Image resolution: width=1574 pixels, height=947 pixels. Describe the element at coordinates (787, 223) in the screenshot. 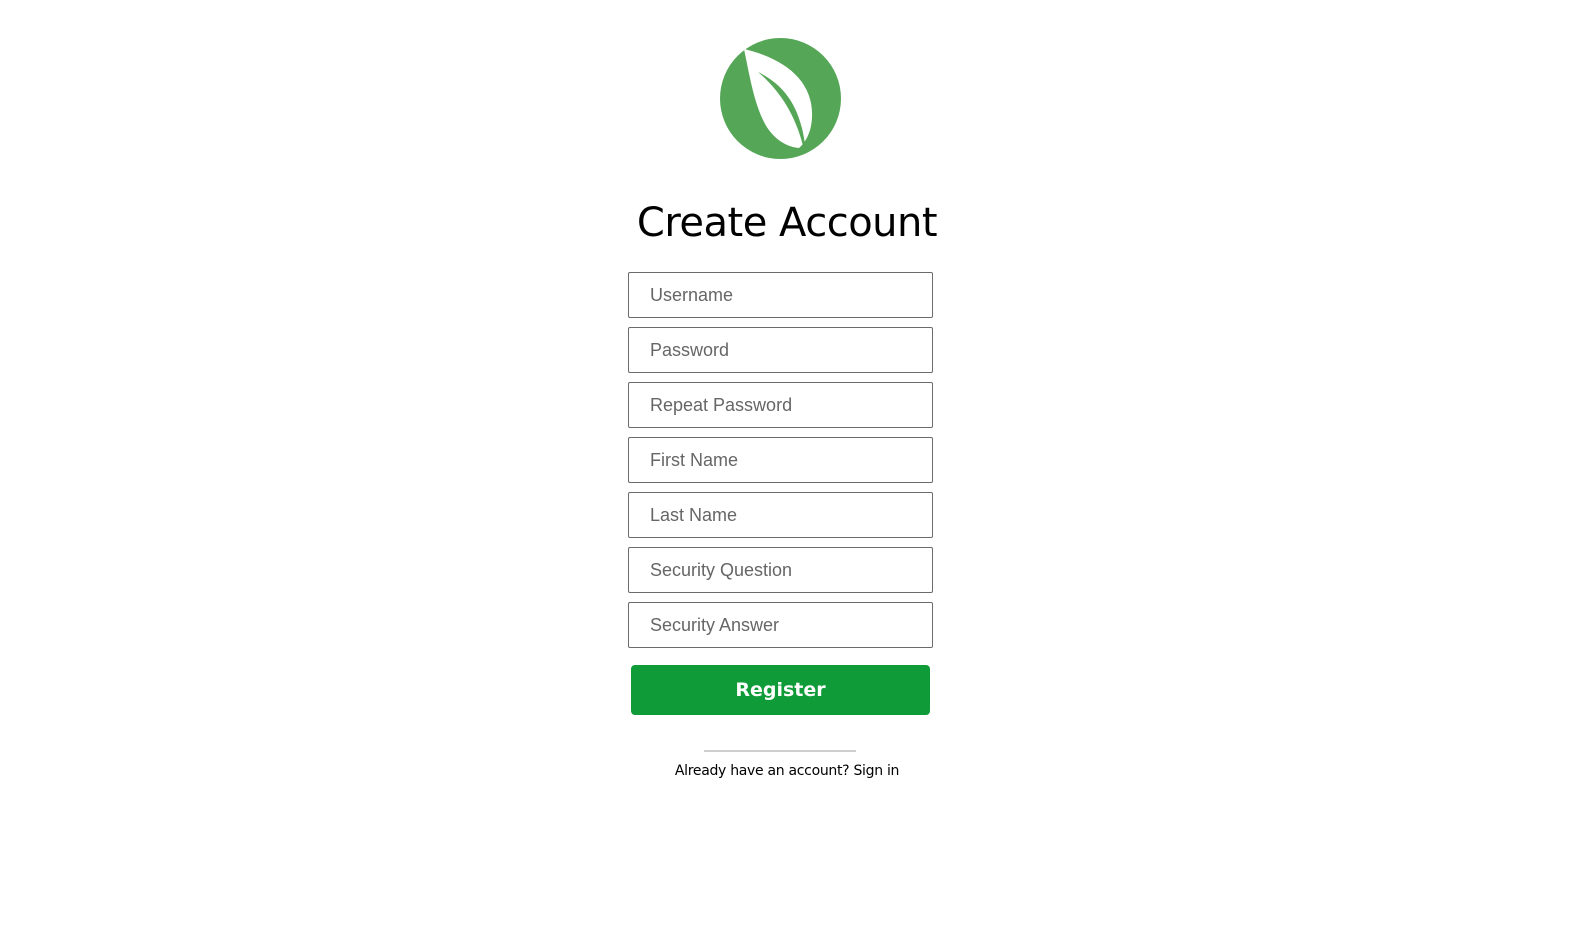

I see `page-title: Create Account` at that location.